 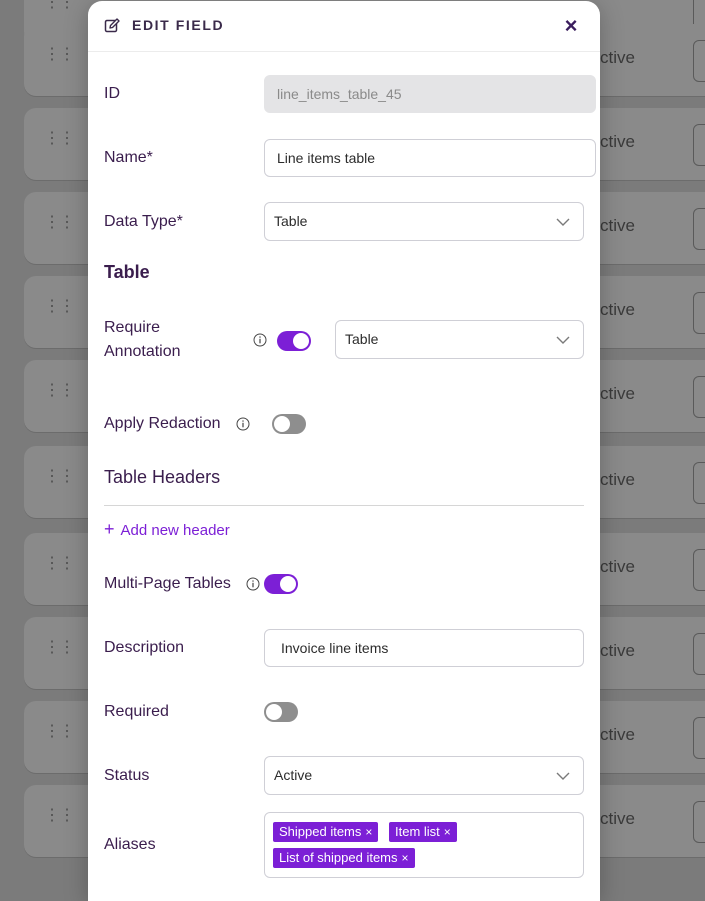 What do you see at coordinates (417, 831) in the screenshot?
I see `alias-chip-label: Item list` at bounding box center [417, 831].